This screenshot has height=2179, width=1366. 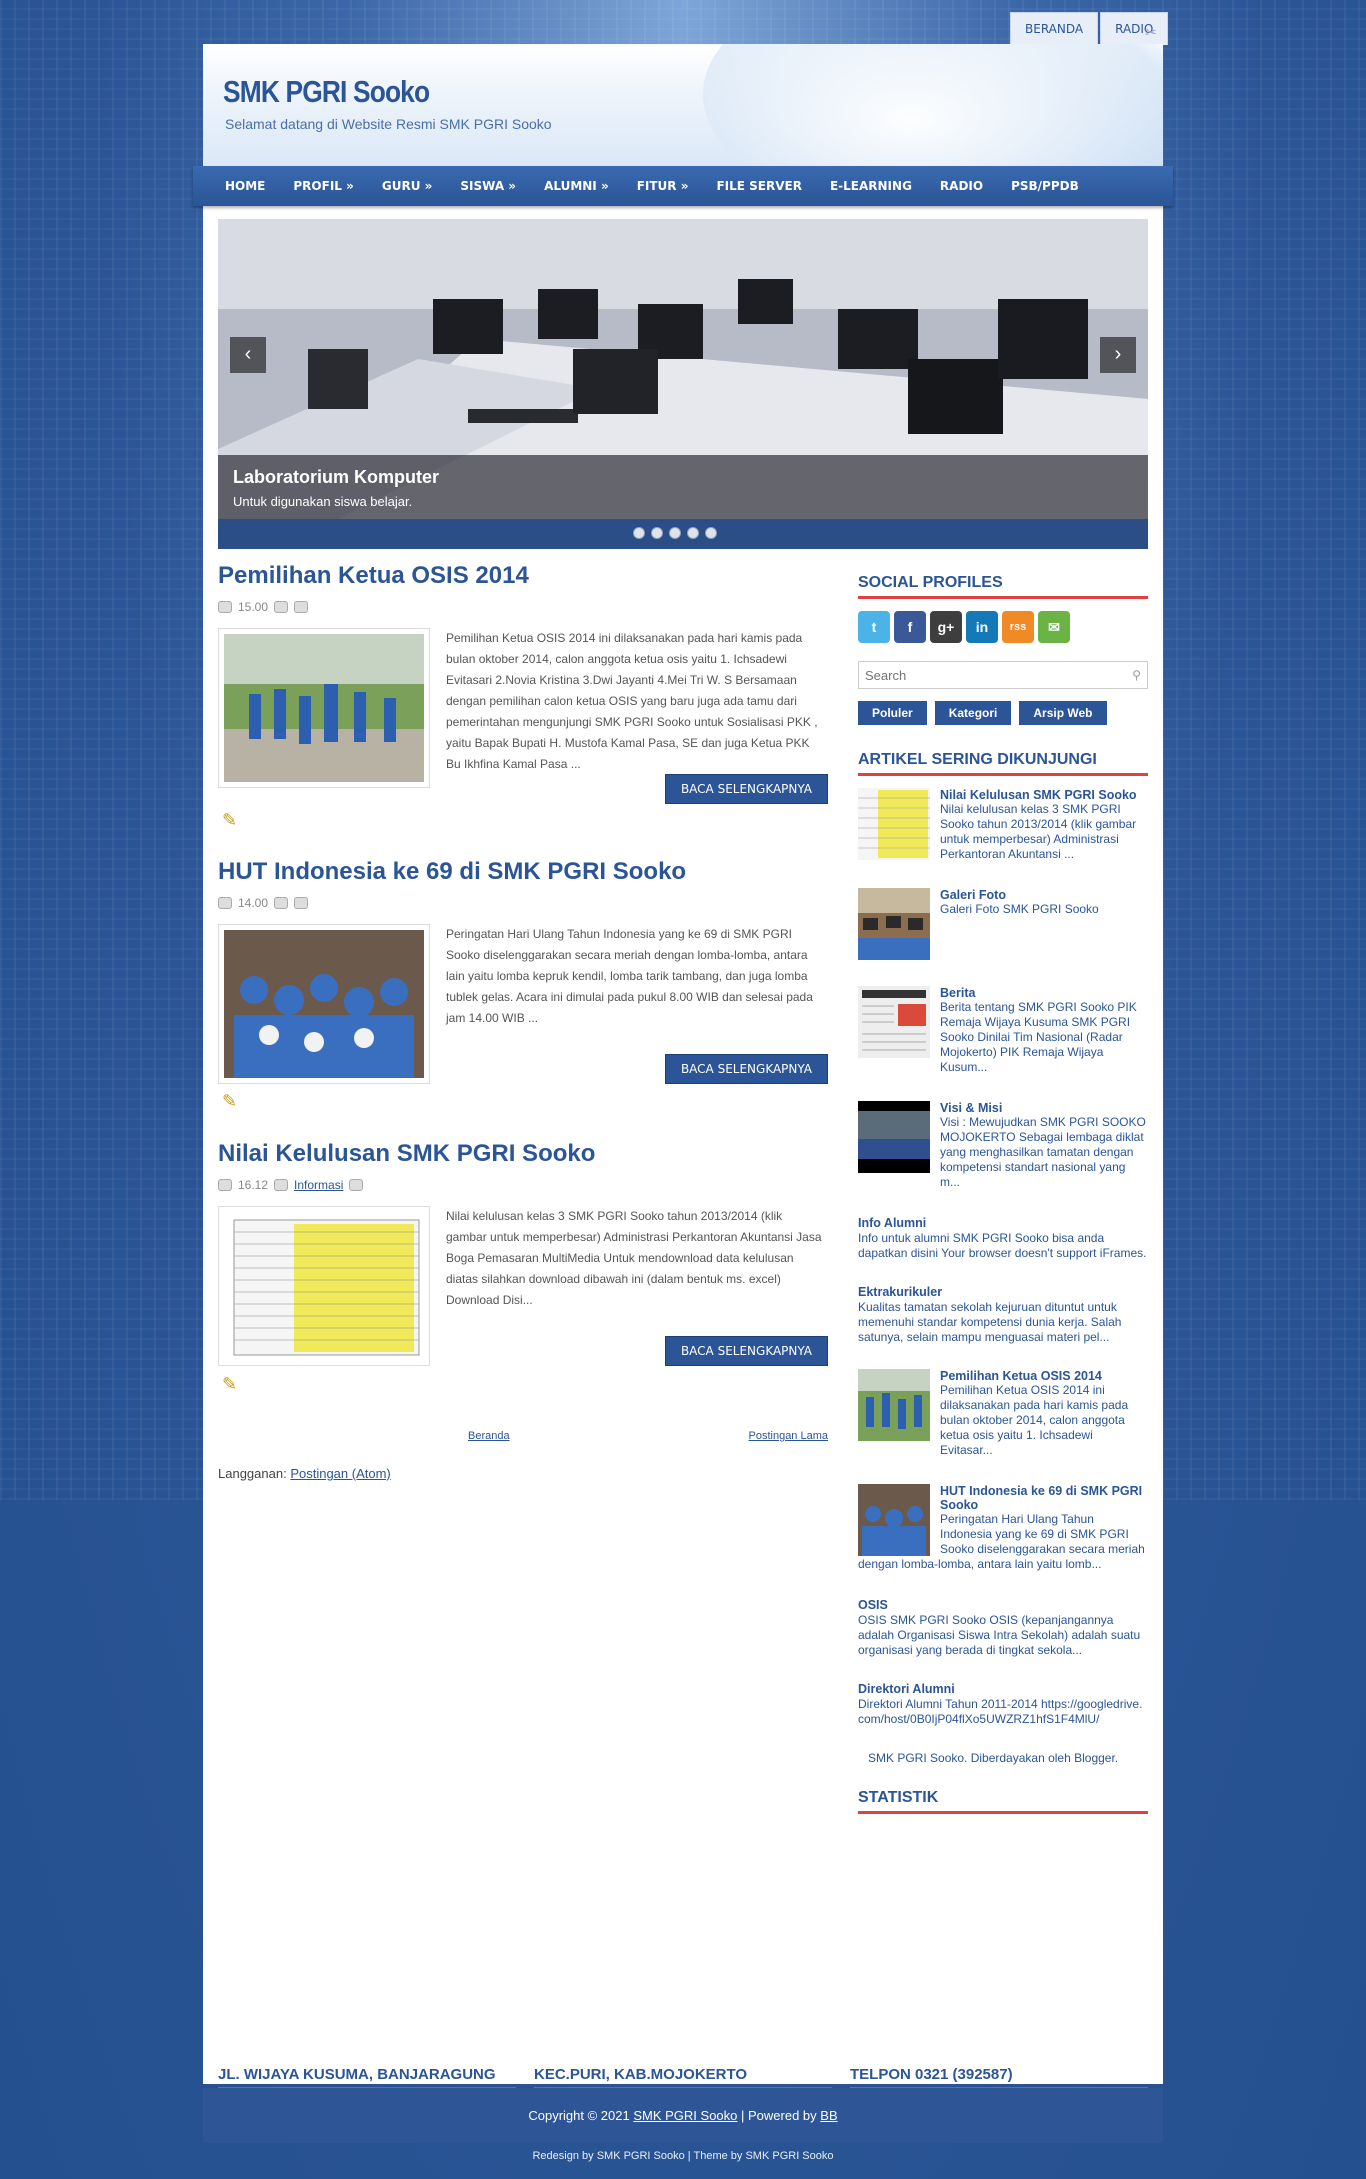 What do you see at coordinates (488, 186) in the screenshot?
I see `nav-siswa: SISWA »` at bounding box center [488, 186].